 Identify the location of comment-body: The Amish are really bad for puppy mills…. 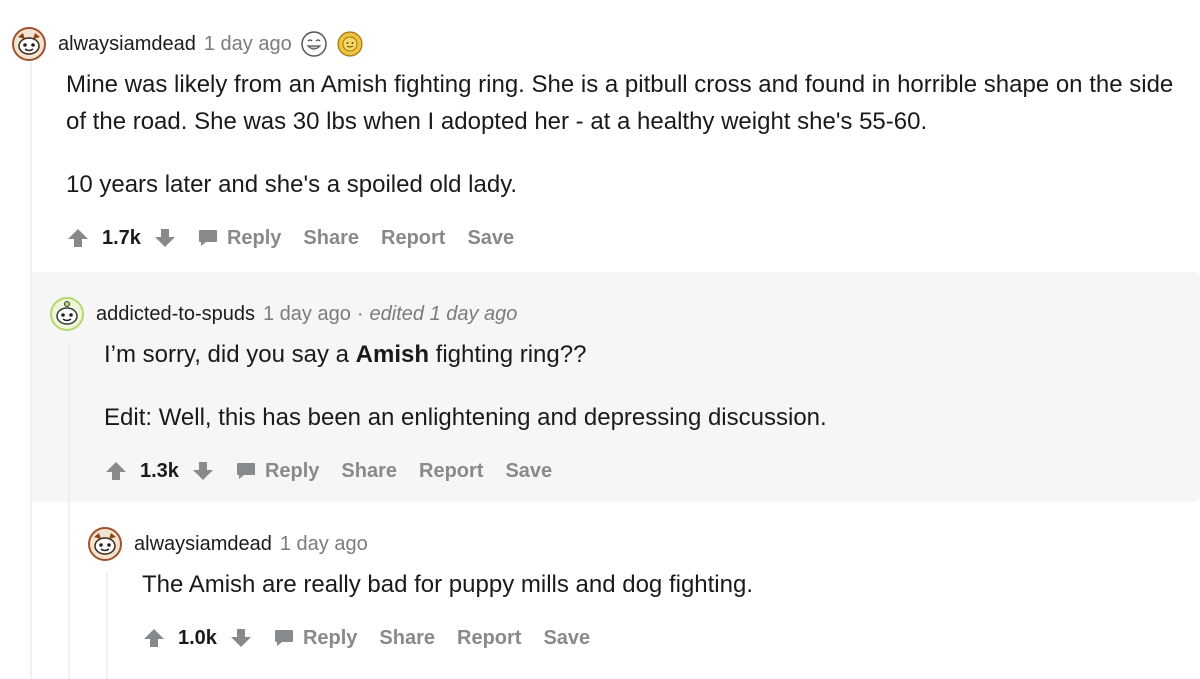
(662, 584).